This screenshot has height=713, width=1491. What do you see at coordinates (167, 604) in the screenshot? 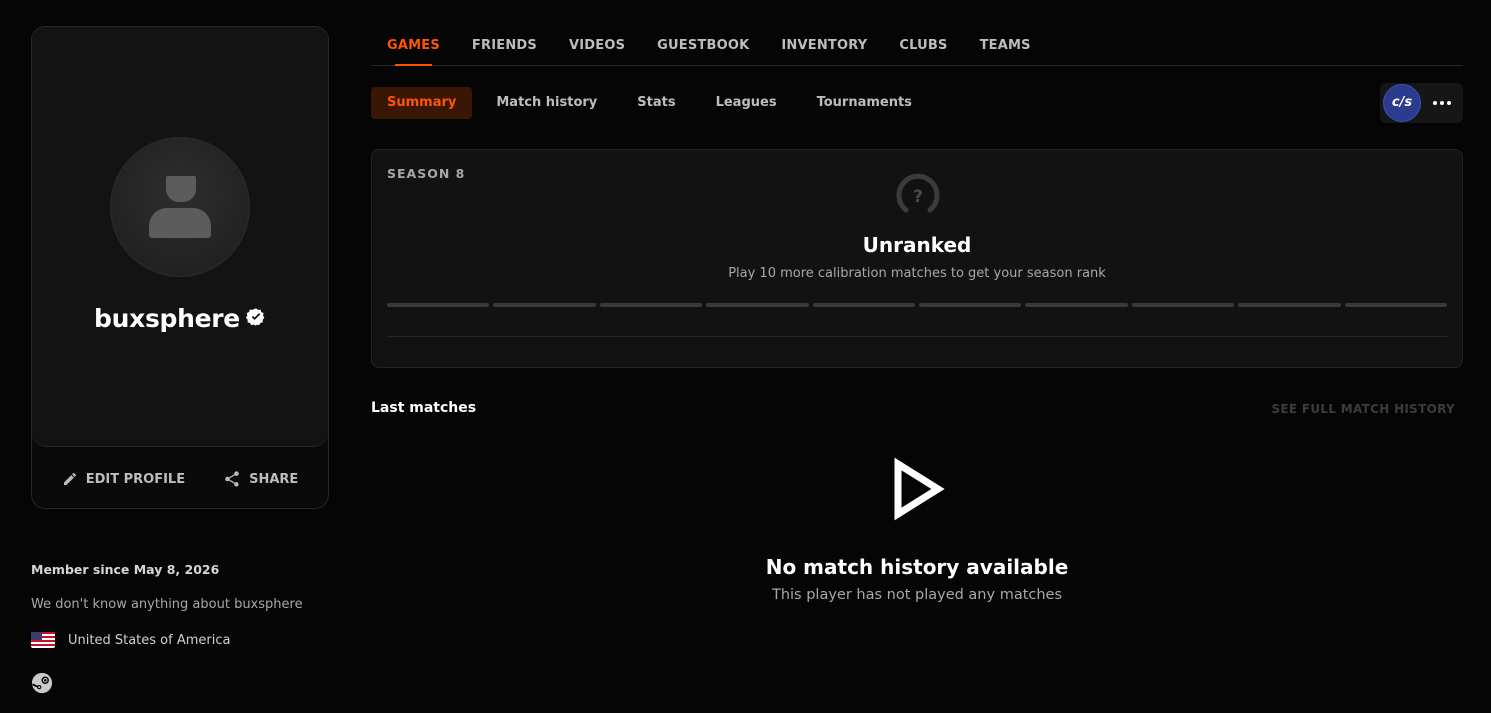
I see `bio: We don't know anything about buxsphere` at bounding box center [167, 604].